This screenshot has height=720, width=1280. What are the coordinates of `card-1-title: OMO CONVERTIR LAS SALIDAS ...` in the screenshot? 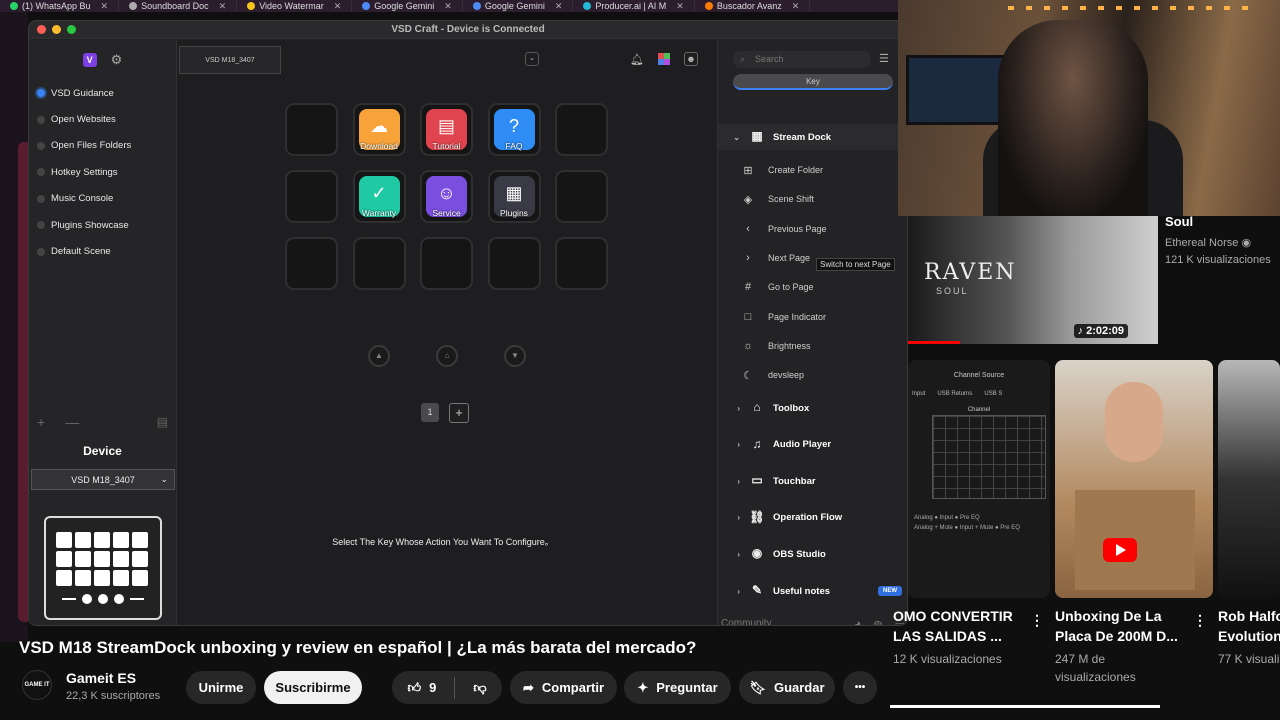 It's located at (953, 626).